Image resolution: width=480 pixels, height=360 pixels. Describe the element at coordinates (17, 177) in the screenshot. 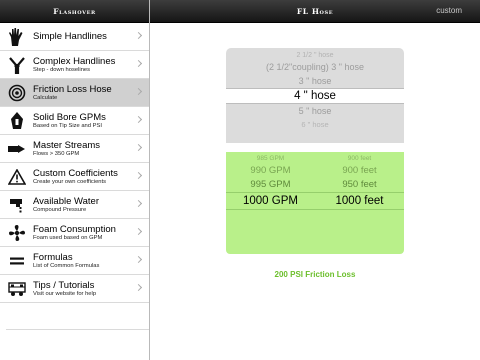

I see `warning-triangle-icon` at that location.